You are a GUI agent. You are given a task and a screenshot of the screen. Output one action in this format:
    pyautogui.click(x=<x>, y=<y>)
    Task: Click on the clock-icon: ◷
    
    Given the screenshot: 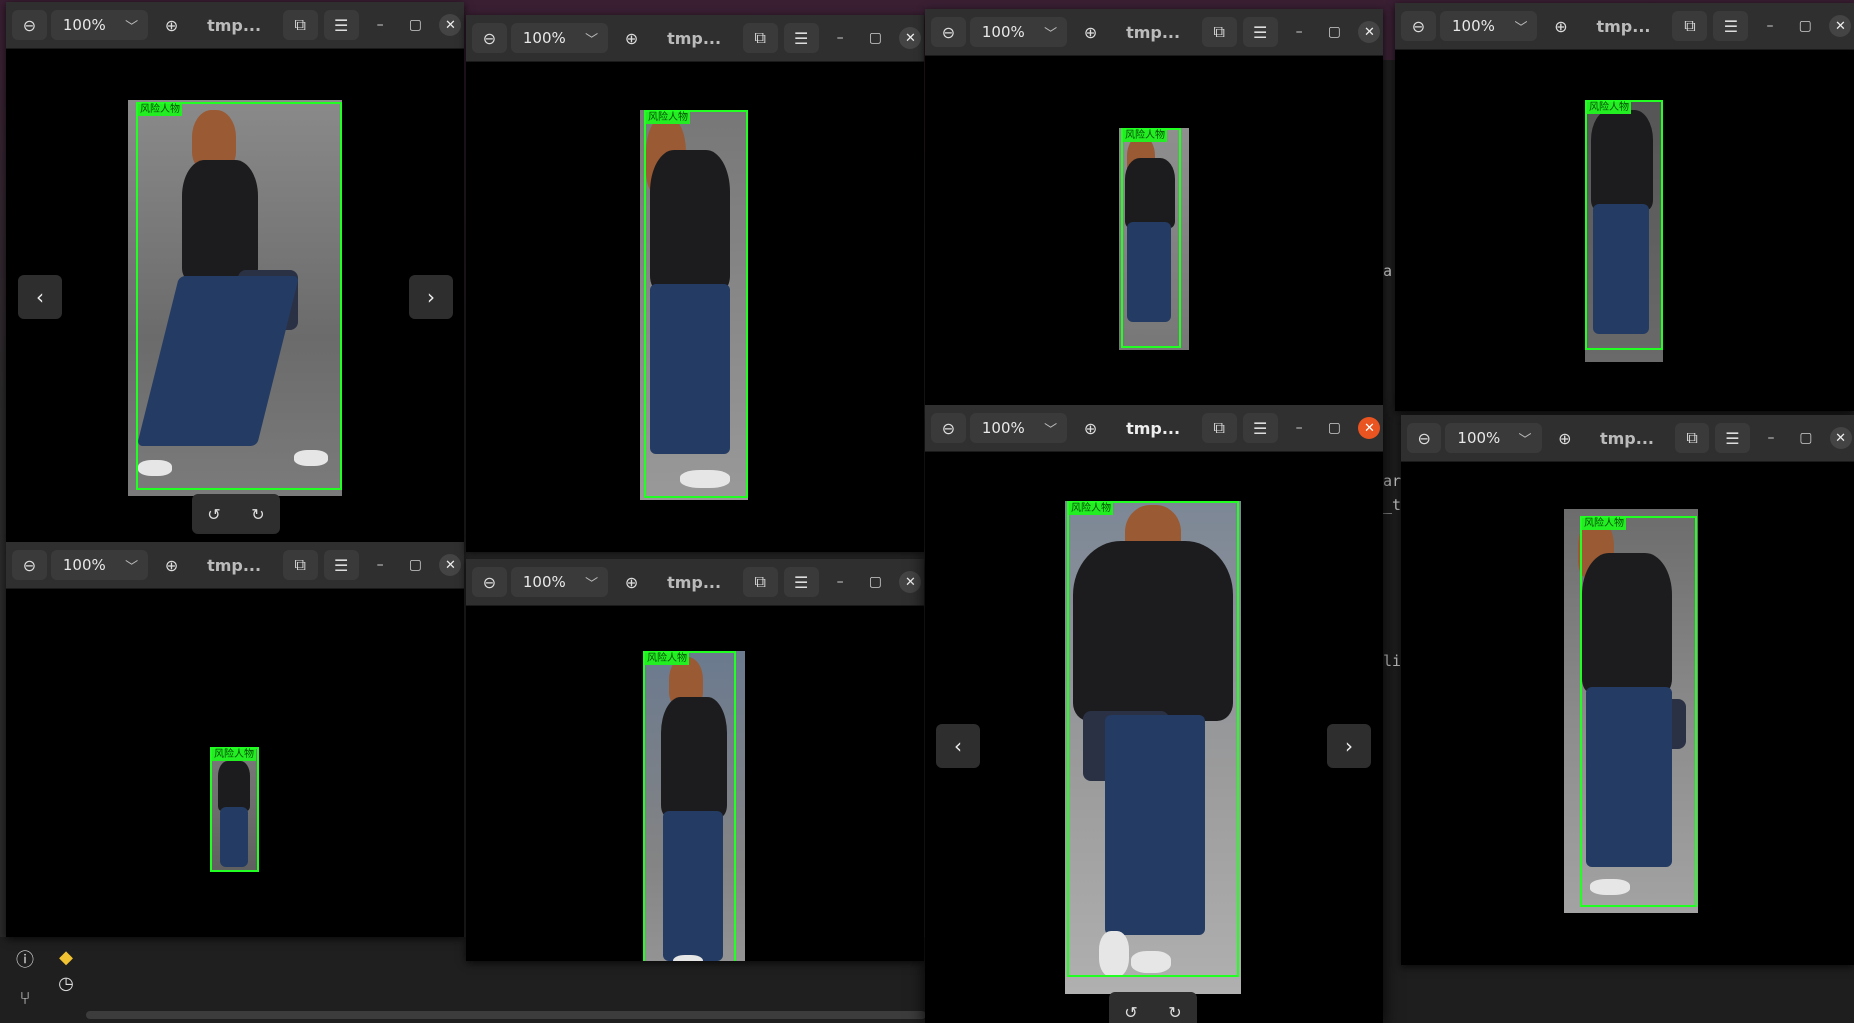 What is the action you would take?
    pyautogui.click(x=66, y=984)
    